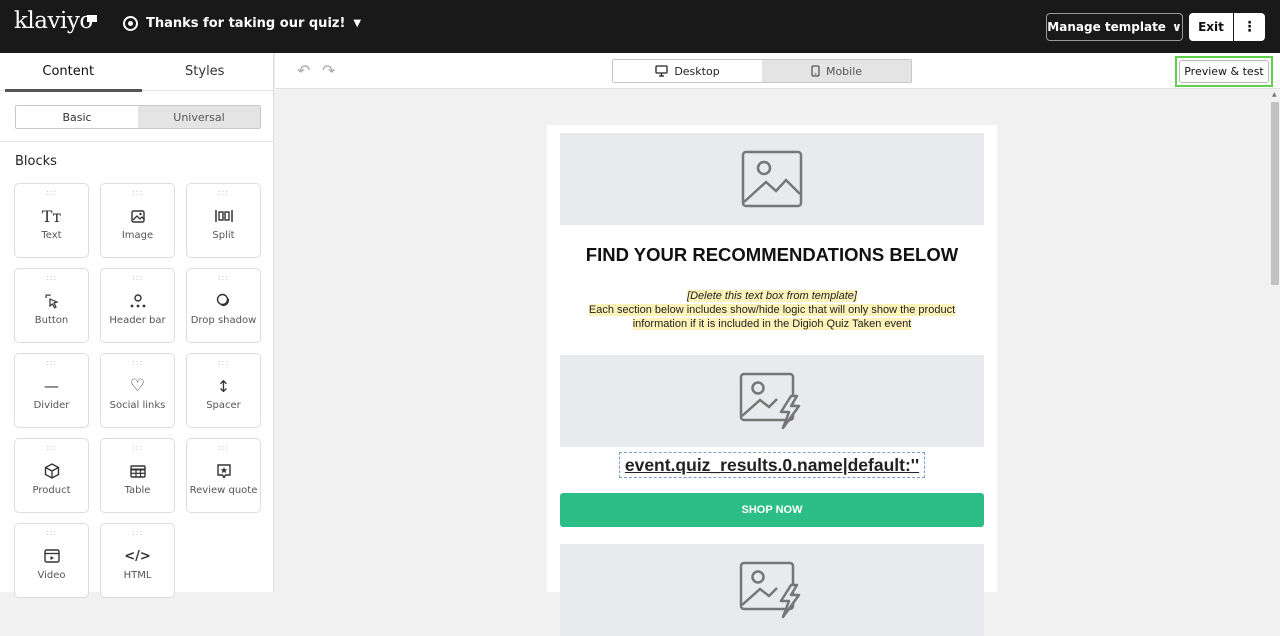 This screenshot has height=636, width=1280. What do you see at coordinates (1275, 193) in the screenshot?
I see `scrollbar-thumb` at bounding box center [1275, 193].